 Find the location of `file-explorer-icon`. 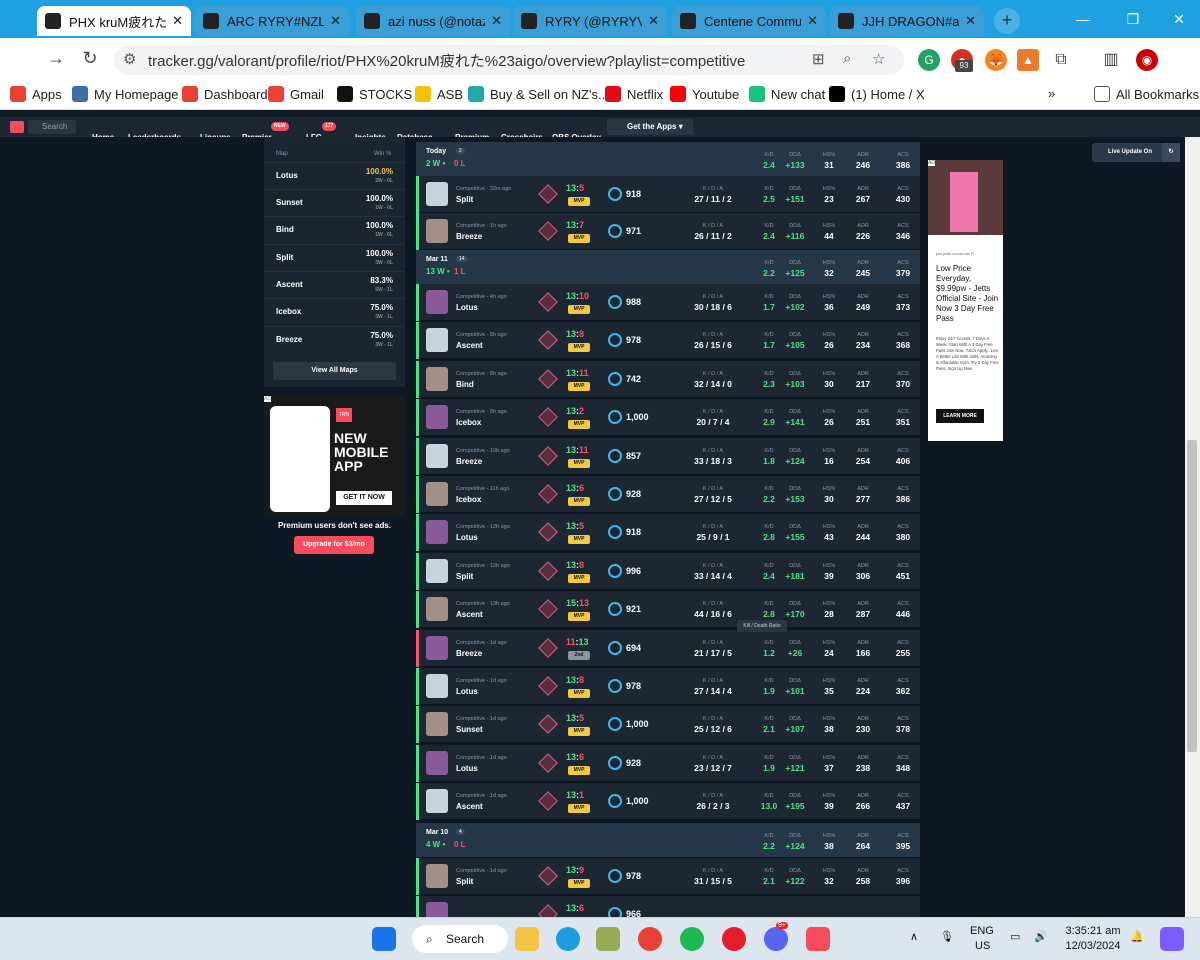

file-explorer-icon is located at coordinates (527, 939).